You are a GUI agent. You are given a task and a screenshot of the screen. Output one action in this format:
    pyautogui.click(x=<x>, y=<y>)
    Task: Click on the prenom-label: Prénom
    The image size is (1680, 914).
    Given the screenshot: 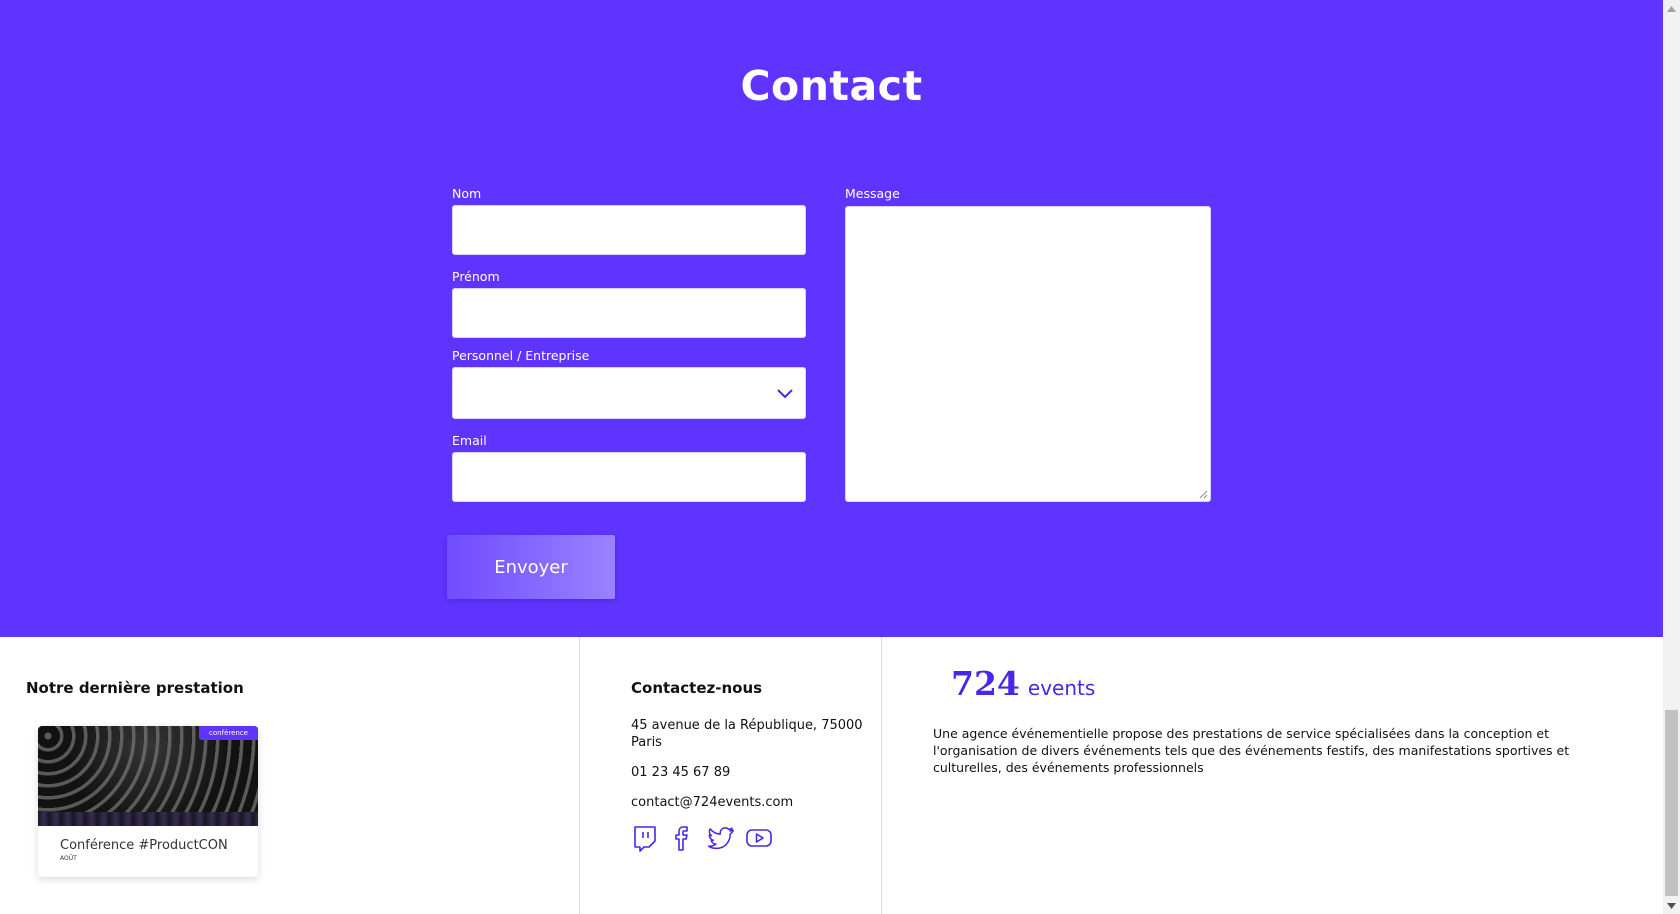 What is the action you would take?
    pyautogui.click(x=476, y=276)
    